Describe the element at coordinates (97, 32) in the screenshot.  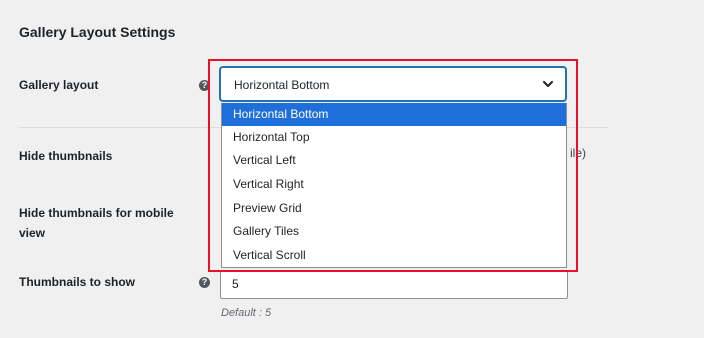
I see `section-title: Gallery Layout Settings` at that location.